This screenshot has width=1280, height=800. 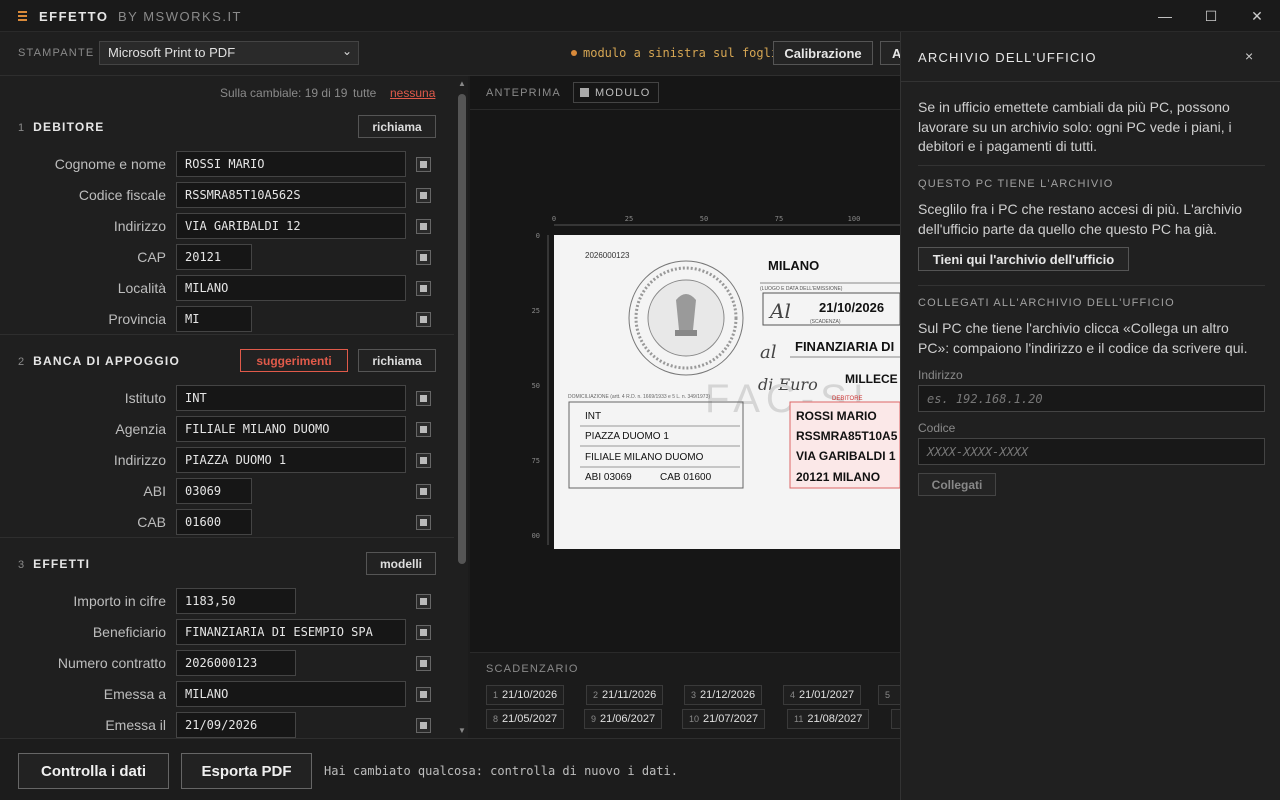 I want to click on printer-label: STAMPANTE, so click(x=56, y=53).